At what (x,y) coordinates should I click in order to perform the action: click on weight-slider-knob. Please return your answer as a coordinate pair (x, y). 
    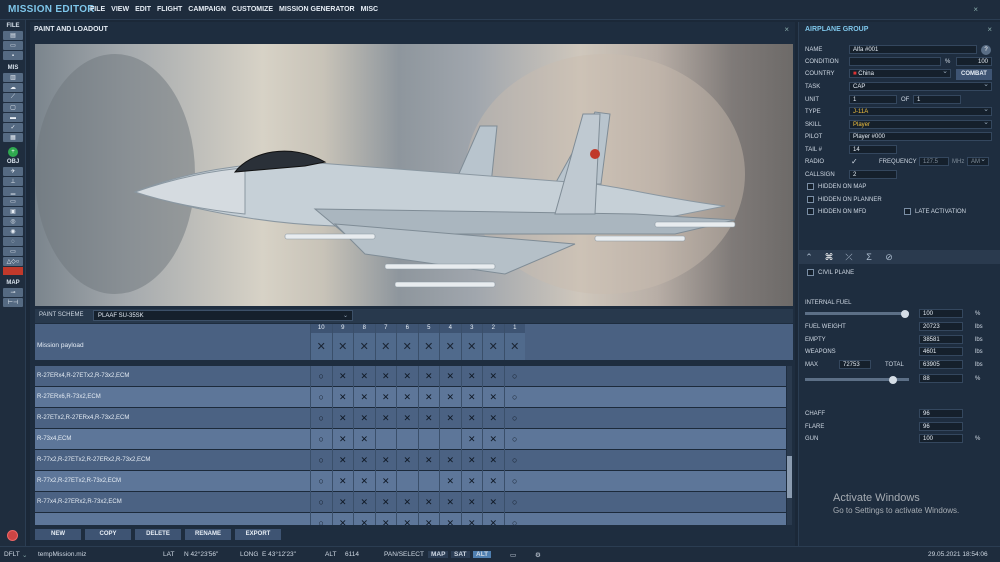
    Looking at the image, I should click on (893, 380).